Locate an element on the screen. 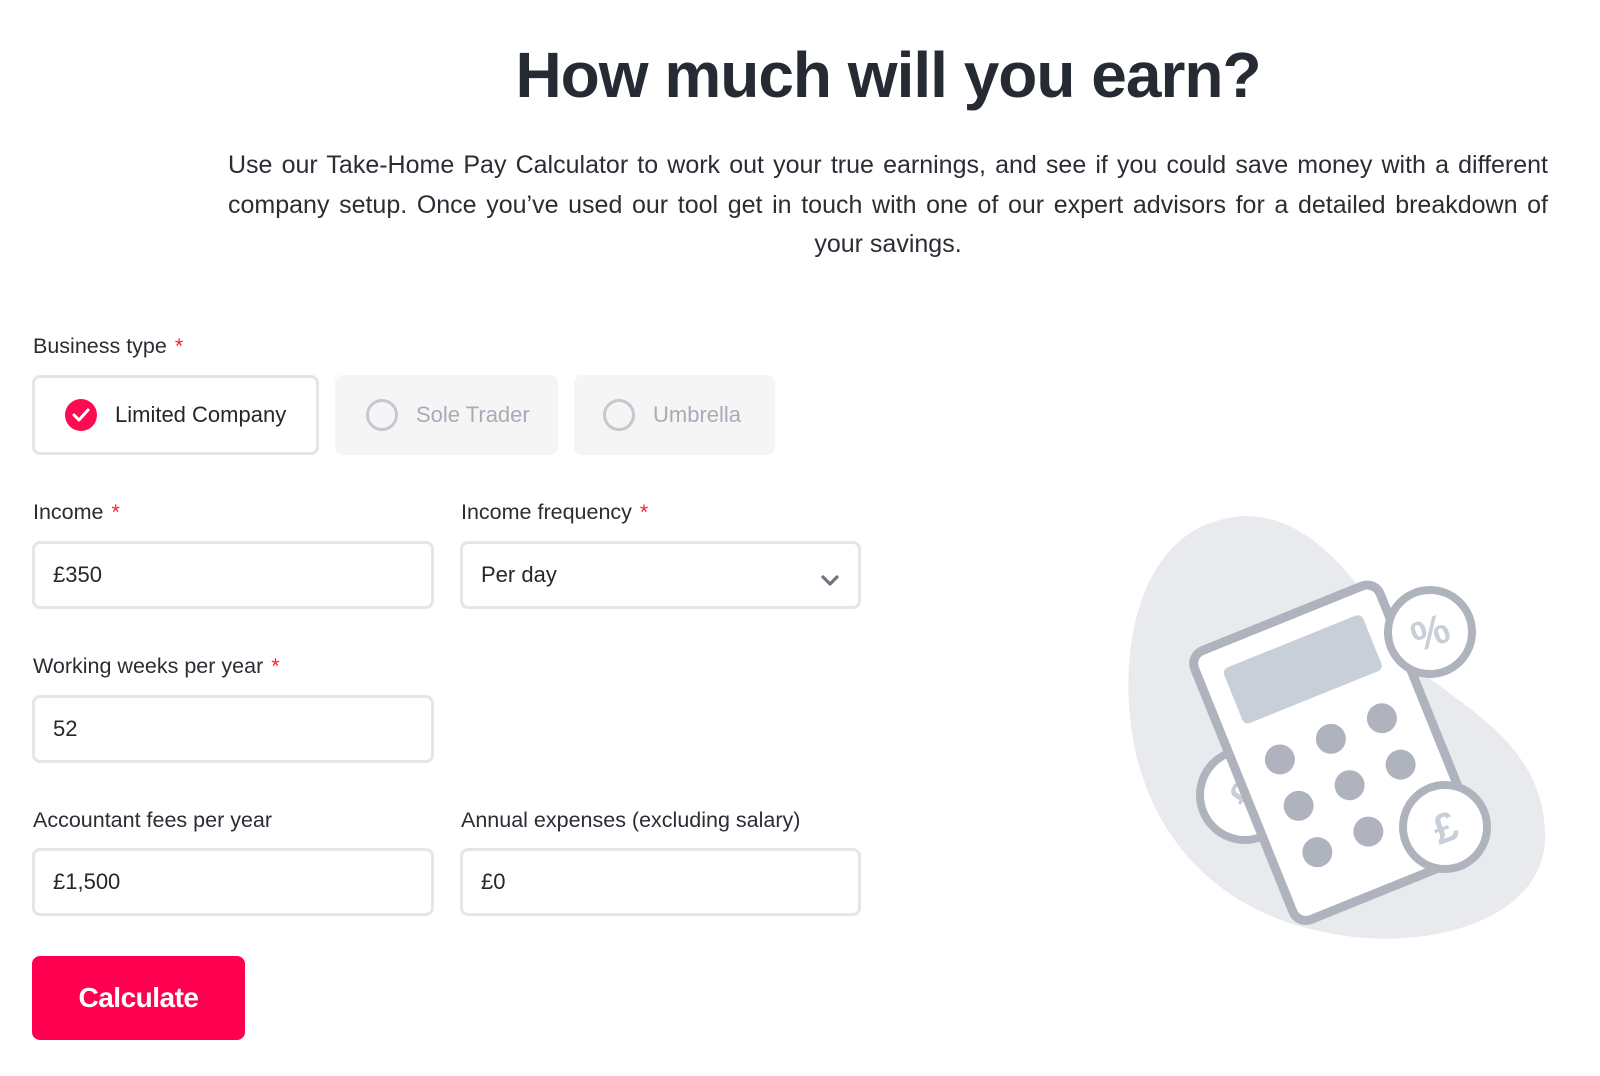 This screenshot has width=1600, height=1076. business-type-limited-company: Limited Company is located at coordinates (175, 415).